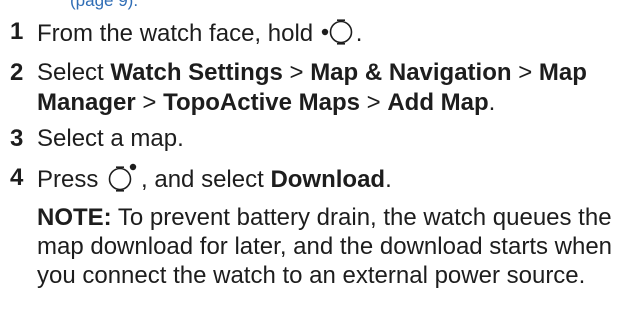 This screenshot has width=626, height=324. I want to click on step-number: 2, so click(17, 72).